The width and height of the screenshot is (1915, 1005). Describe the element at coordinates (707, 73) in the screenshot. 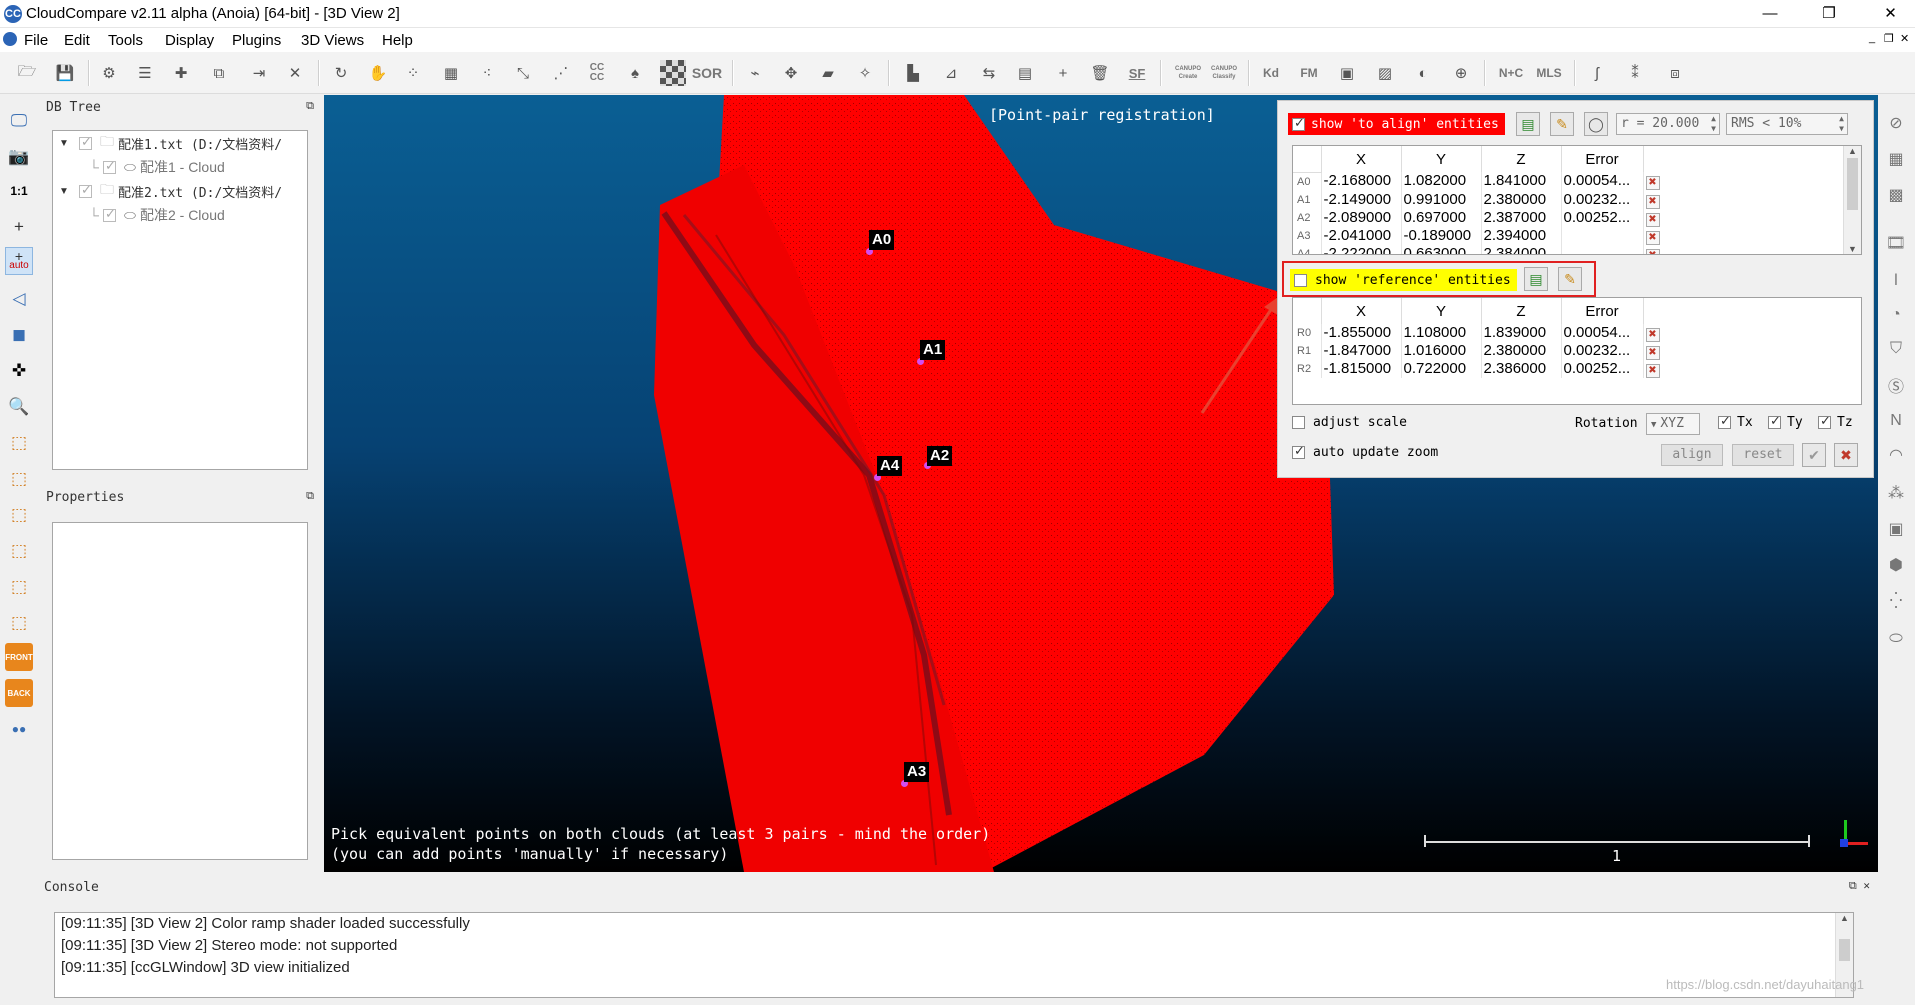

I see `sor-icon: SOR` at that location.